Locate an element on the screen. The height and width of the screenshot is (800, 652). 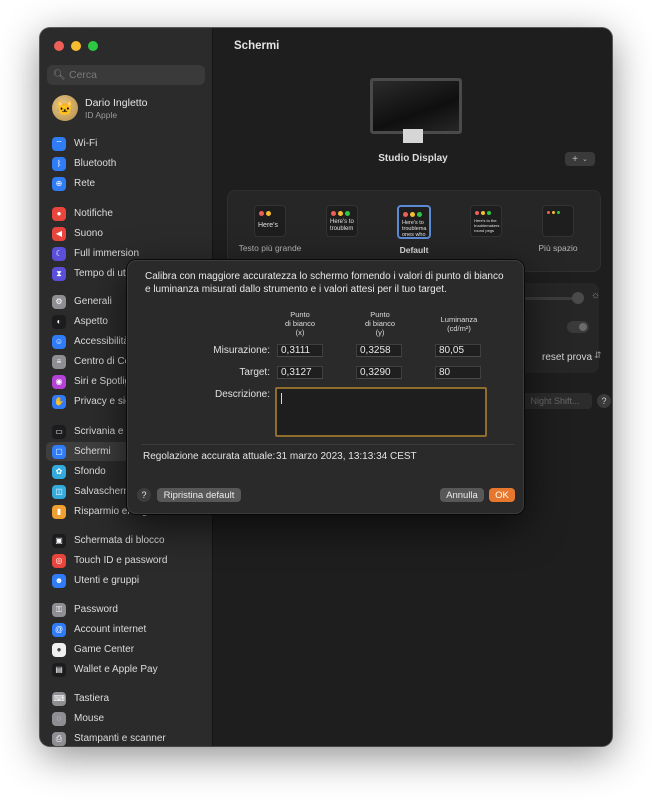
sidebar-item-label: Wallet e Apple Pay is located at coordinates (116, 669).